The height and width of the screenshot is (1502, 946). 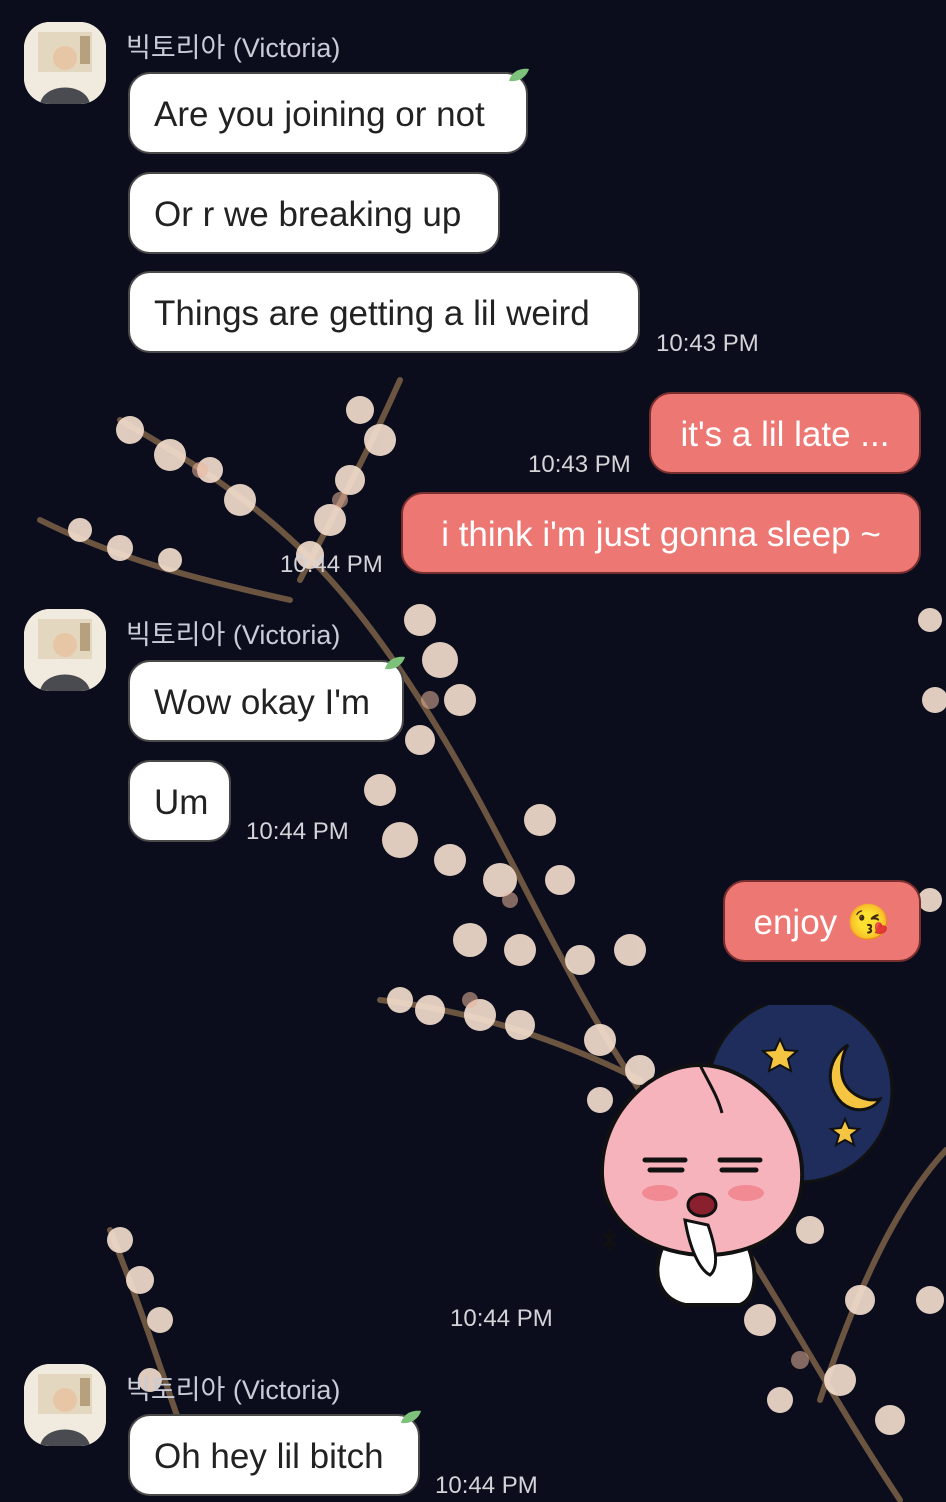 I want to click on message-text: i think i'm just gonna sleep ~, so click(x=661, y=534).